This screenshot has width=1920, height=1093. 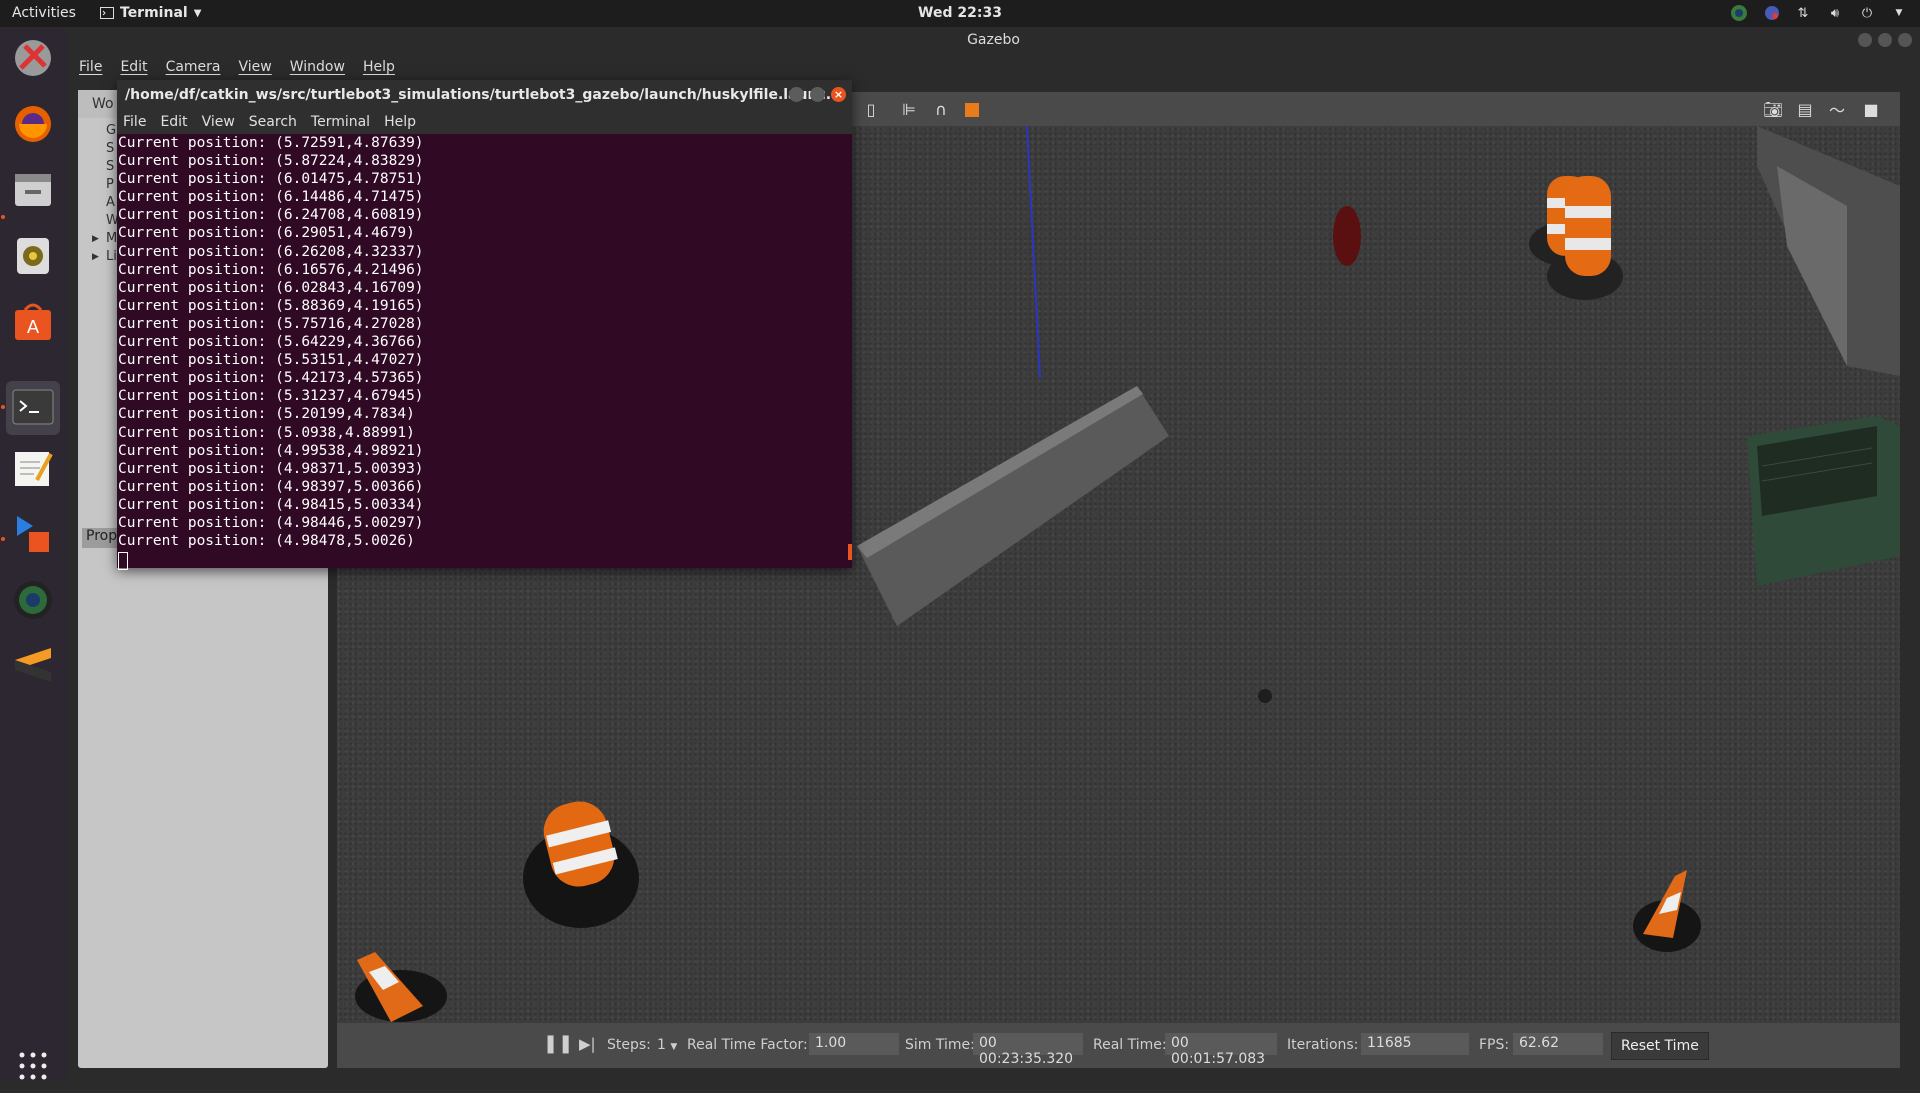 I want to click on output-line: Current position: (4.98446,5.00297), so click(x=271, y=522).